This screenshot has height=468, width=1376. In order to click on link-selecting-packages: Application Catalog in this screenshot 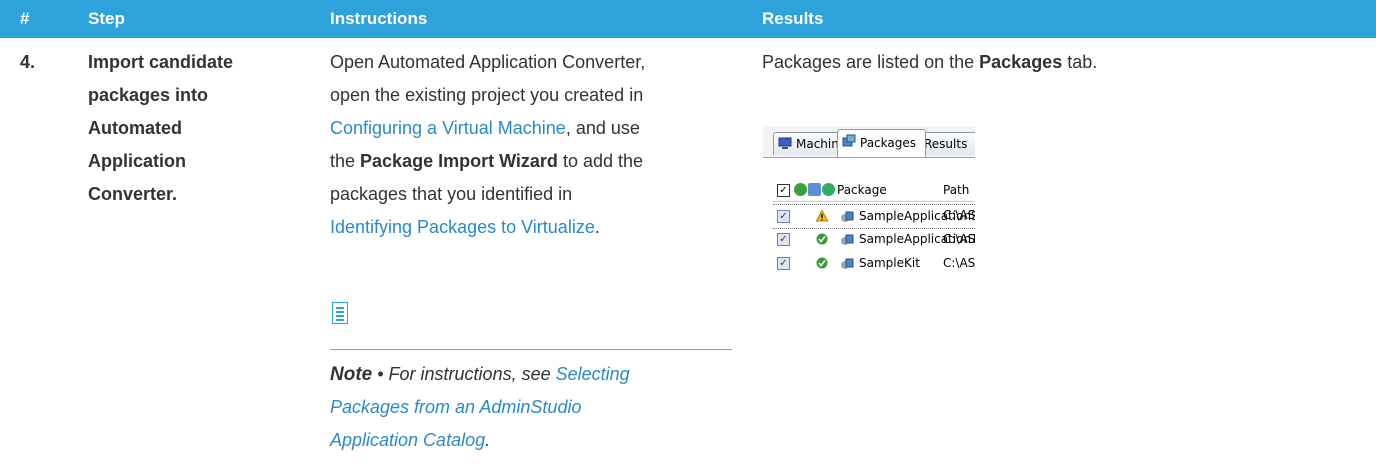, I will do `click(407, 440)`.